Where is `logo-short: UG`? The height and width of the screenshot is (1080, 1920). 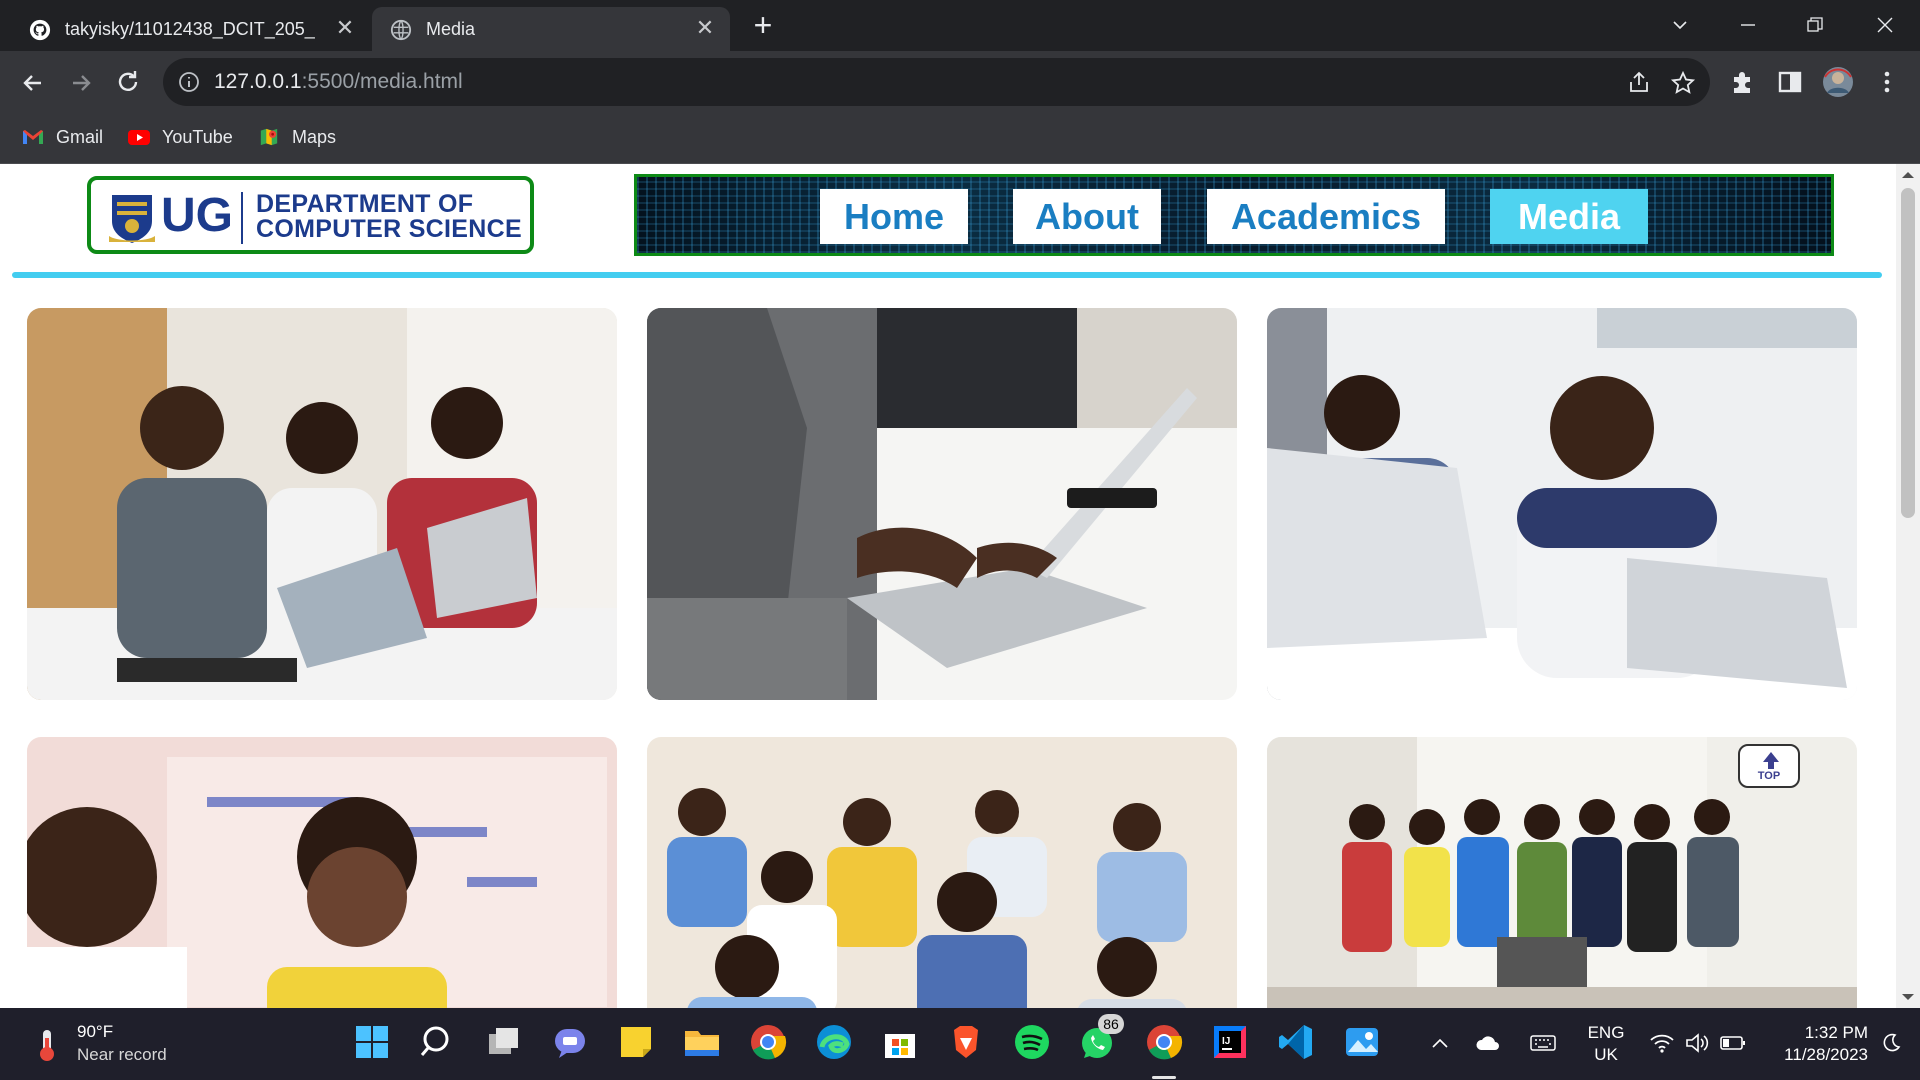 logo-short: UG is located at coordinates (197, 215).